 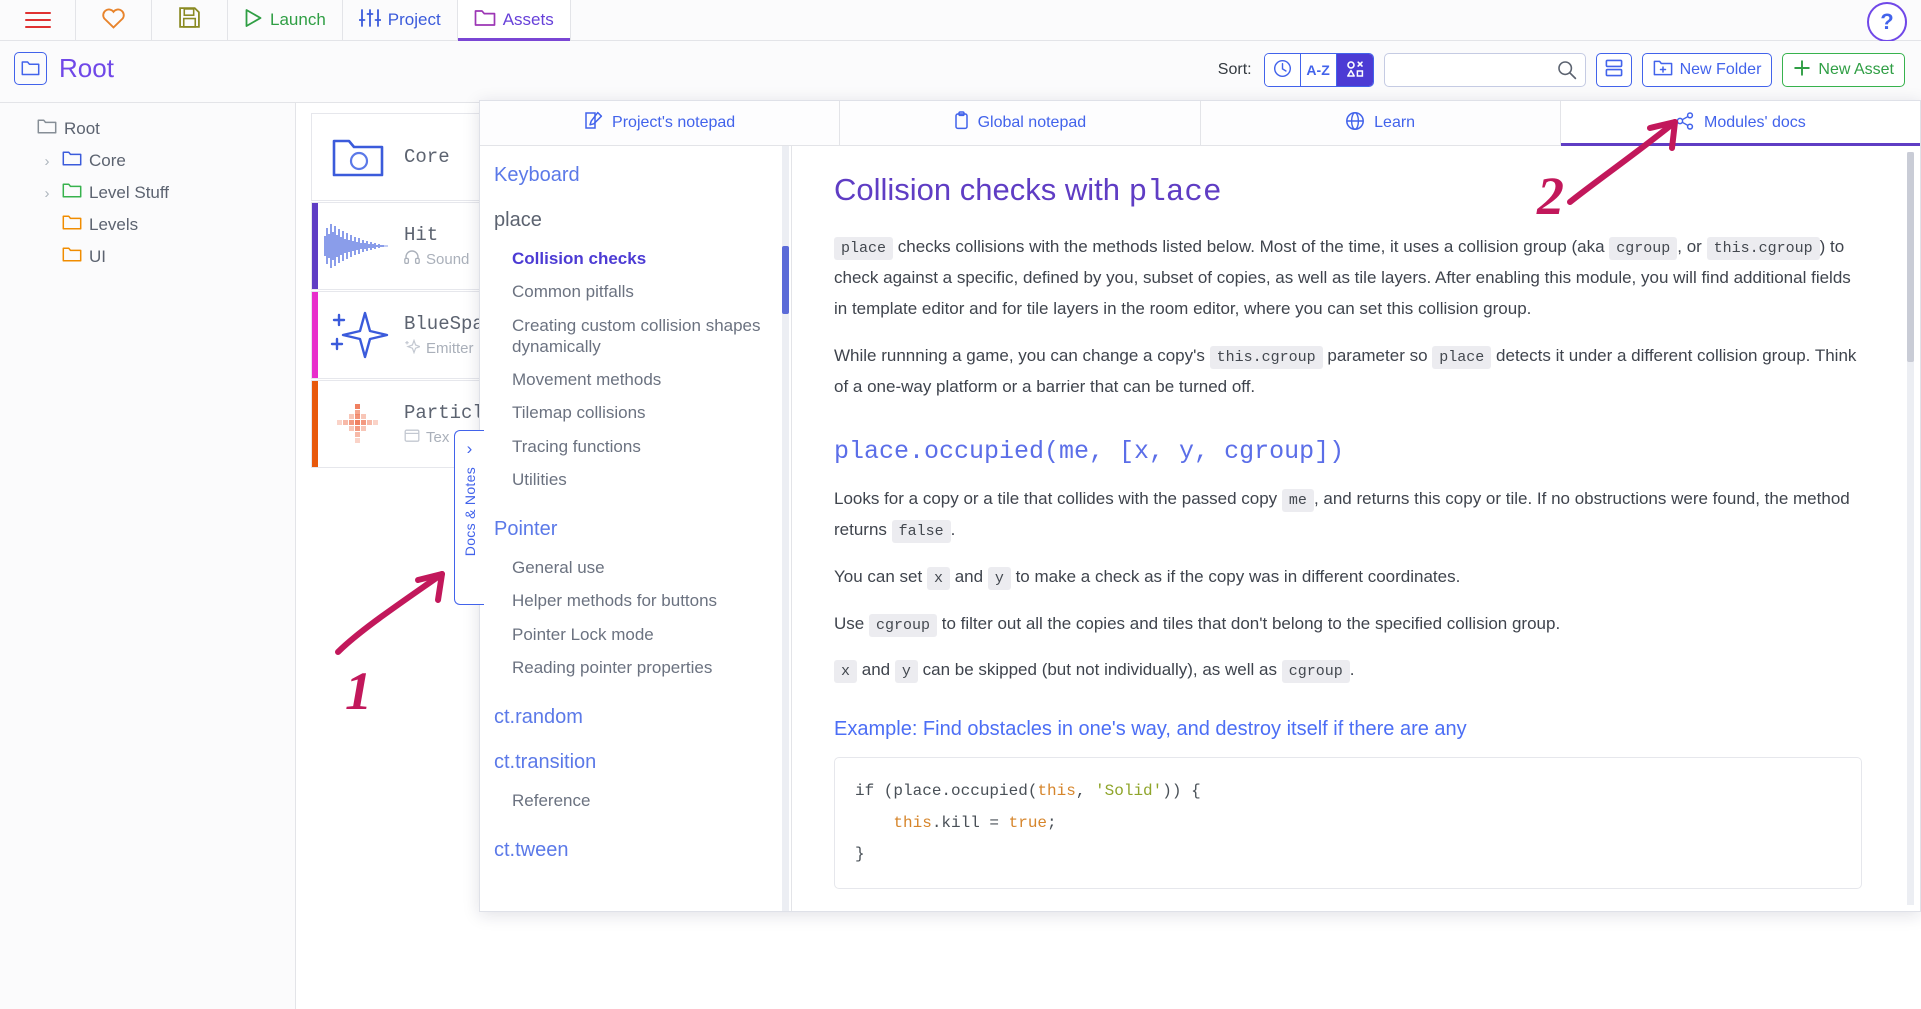 What do you see at coordinates (635, 634) in the screenshot?
I see `nav-item-pointer-lock-mode: Pointer Lock mode` at bounding box center [635, 634].